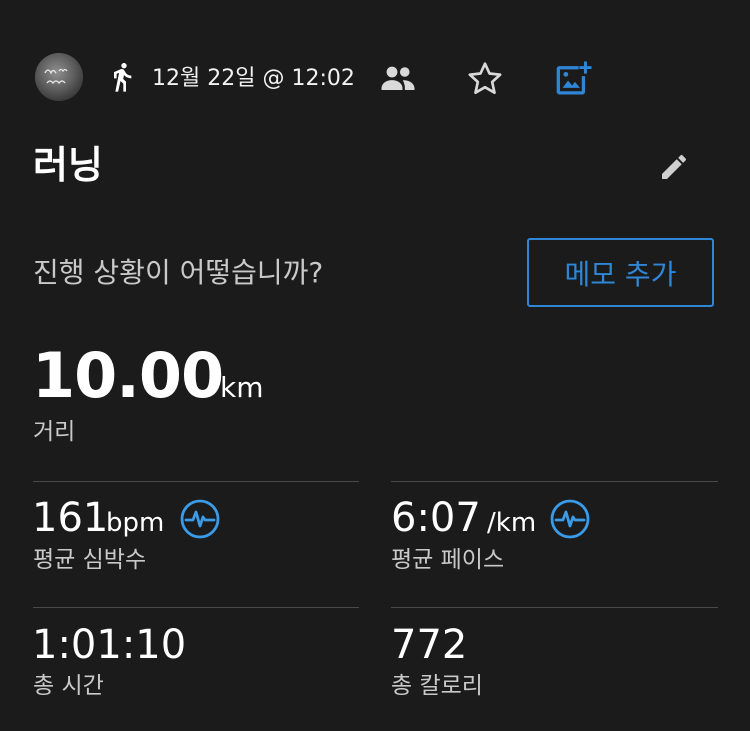 The height and width of the screenshot is (731, 750). Describe the element at coordinates (68, 165) in the screenshot. I see `activity-title: 러닝` at that location.